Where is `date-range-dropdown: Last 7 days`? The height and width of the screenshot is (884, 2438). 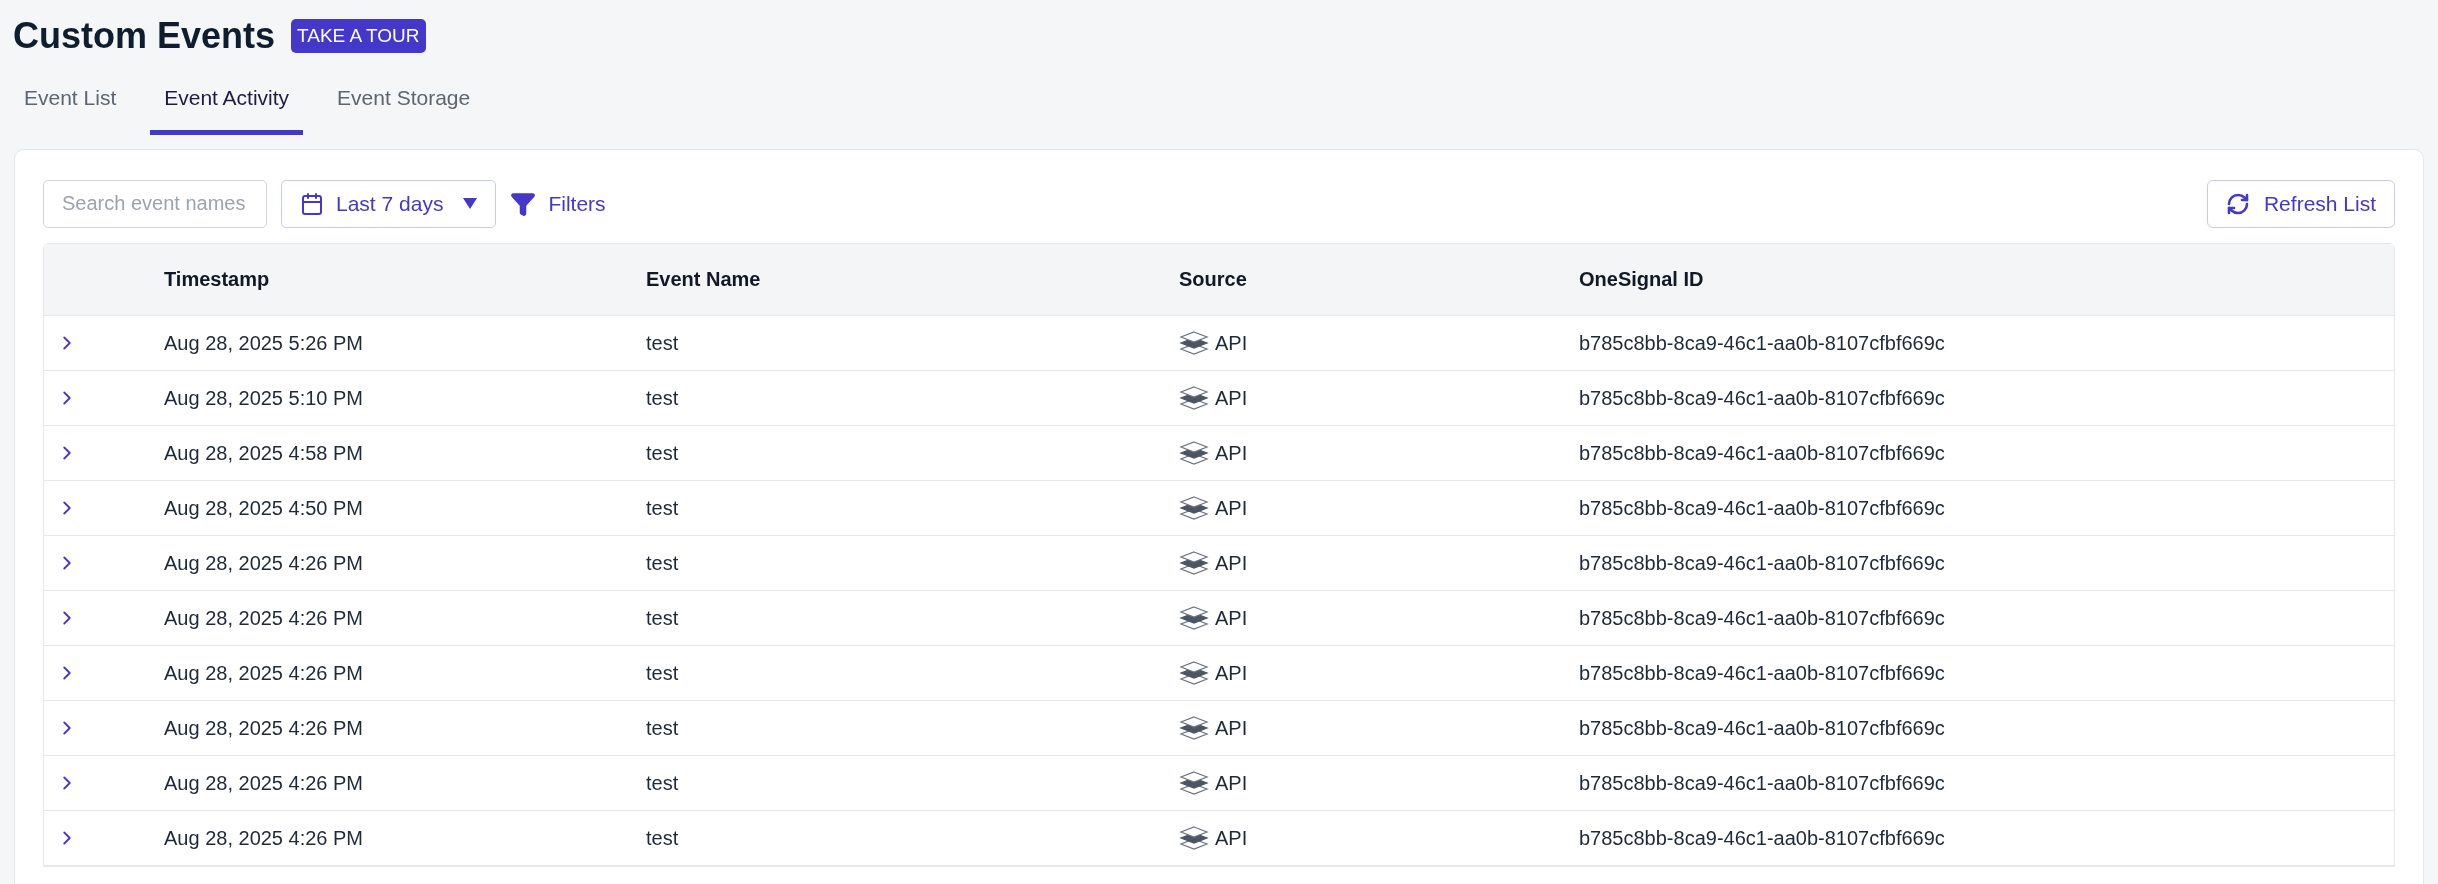
date-range-dropdown: Last 7 days is located at coordinates (389, 203).